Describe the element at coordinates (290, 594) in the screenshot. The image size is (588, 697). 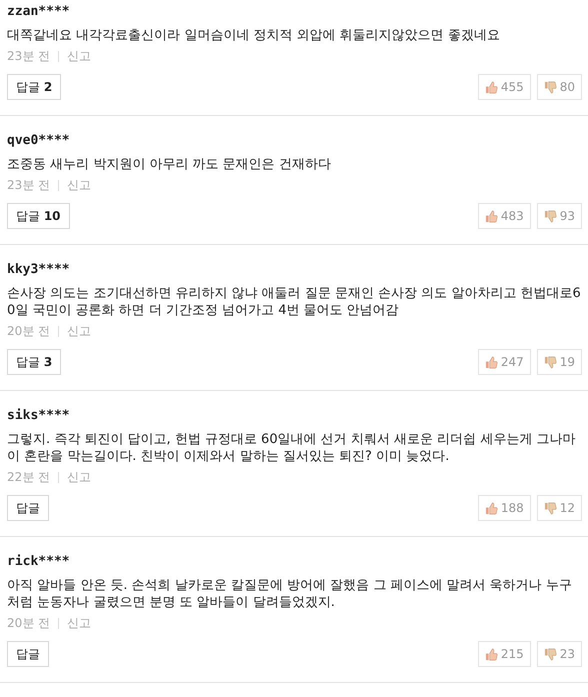
I see `comment-text: 아직 알바들 안온 듯. 손석희 날카로운 칼질문에 방어에 잘했음 그 페이스에 말려서 욱하거나 누구처럼 눈동자나 굴렸으면 분명 또 알바들이 달려들었겠지.` at that location.